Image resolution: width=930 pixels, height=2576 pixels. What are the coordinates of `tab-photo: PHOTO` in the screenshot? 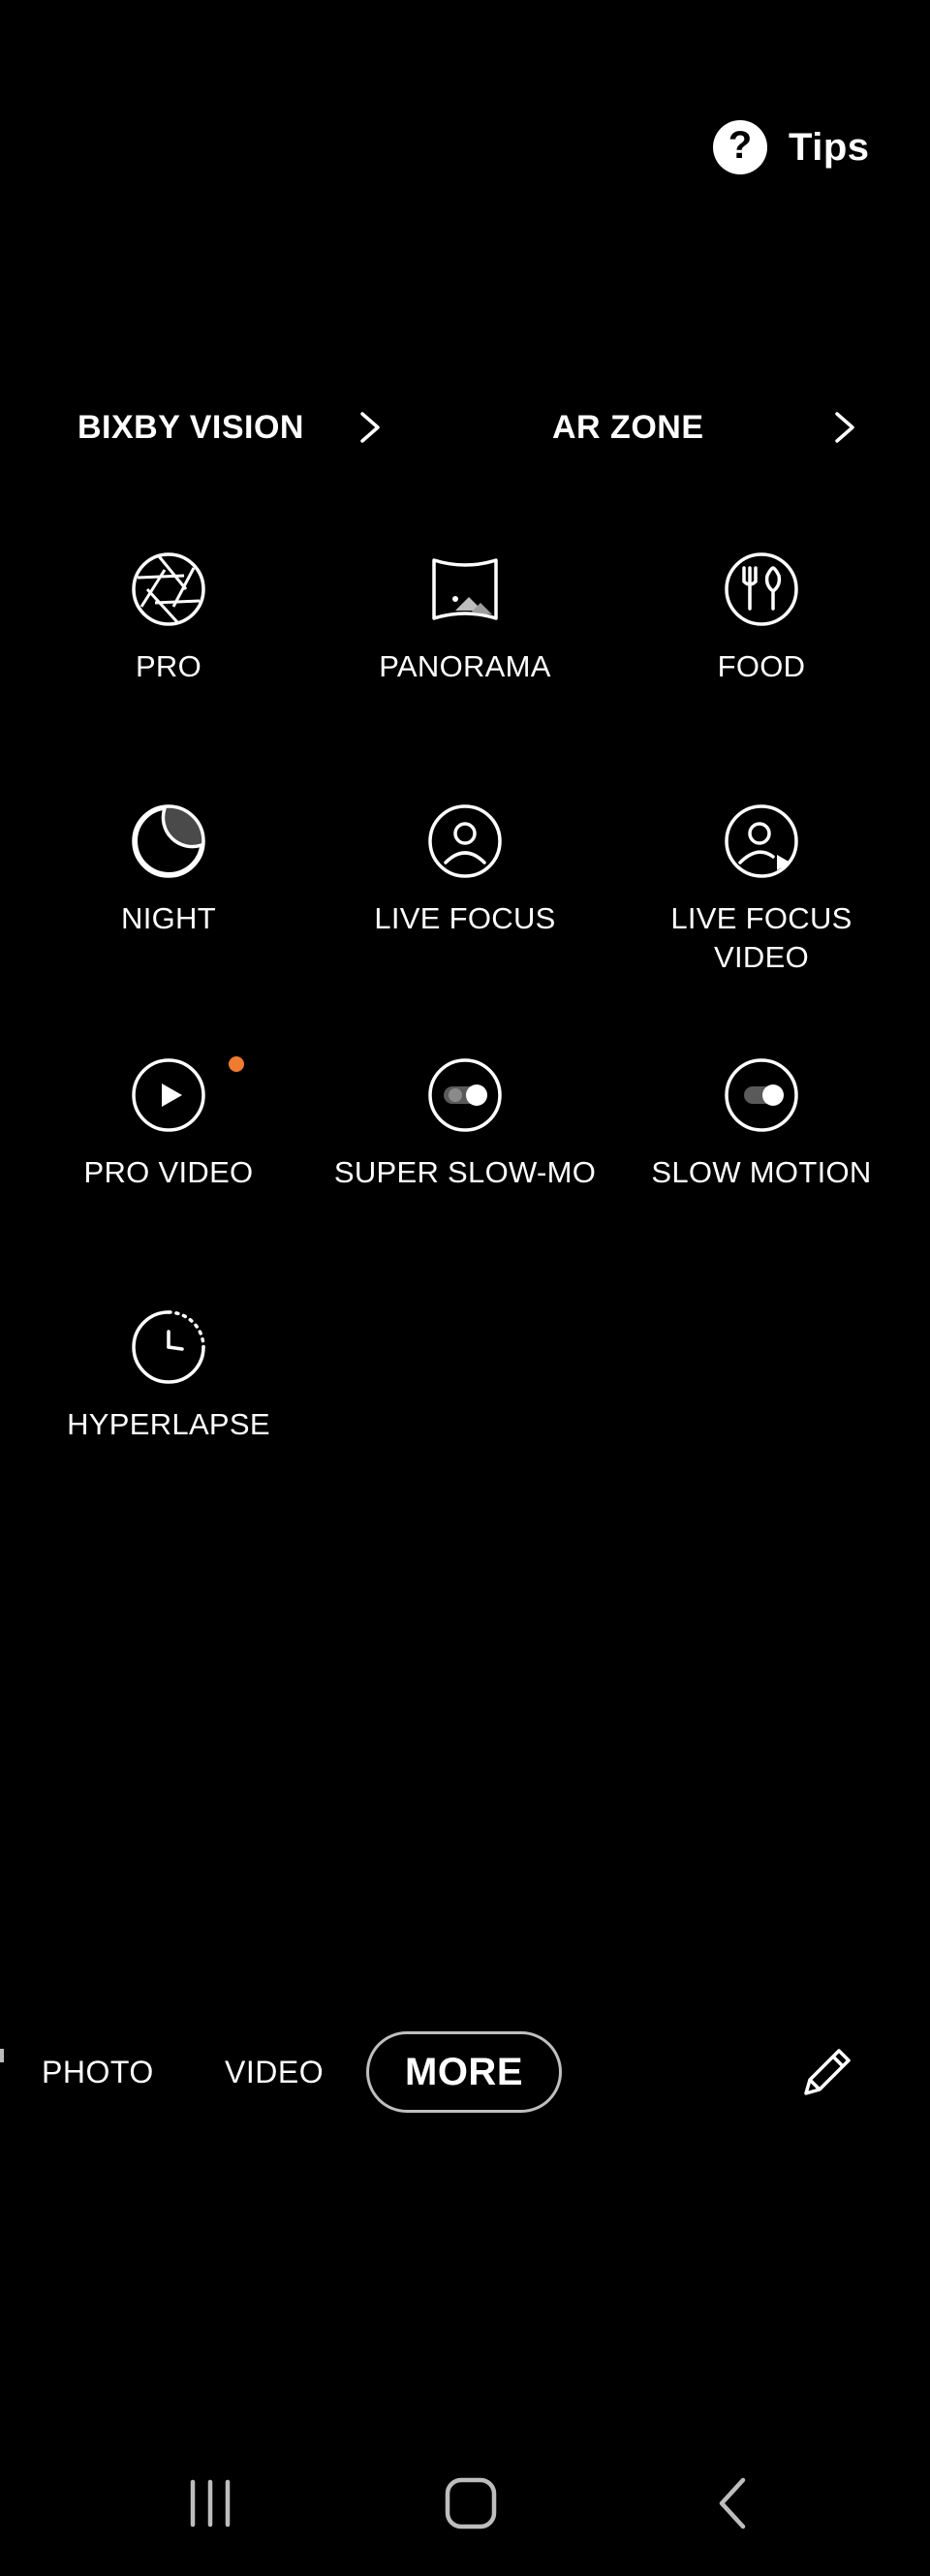 It's located at (98, 2072).